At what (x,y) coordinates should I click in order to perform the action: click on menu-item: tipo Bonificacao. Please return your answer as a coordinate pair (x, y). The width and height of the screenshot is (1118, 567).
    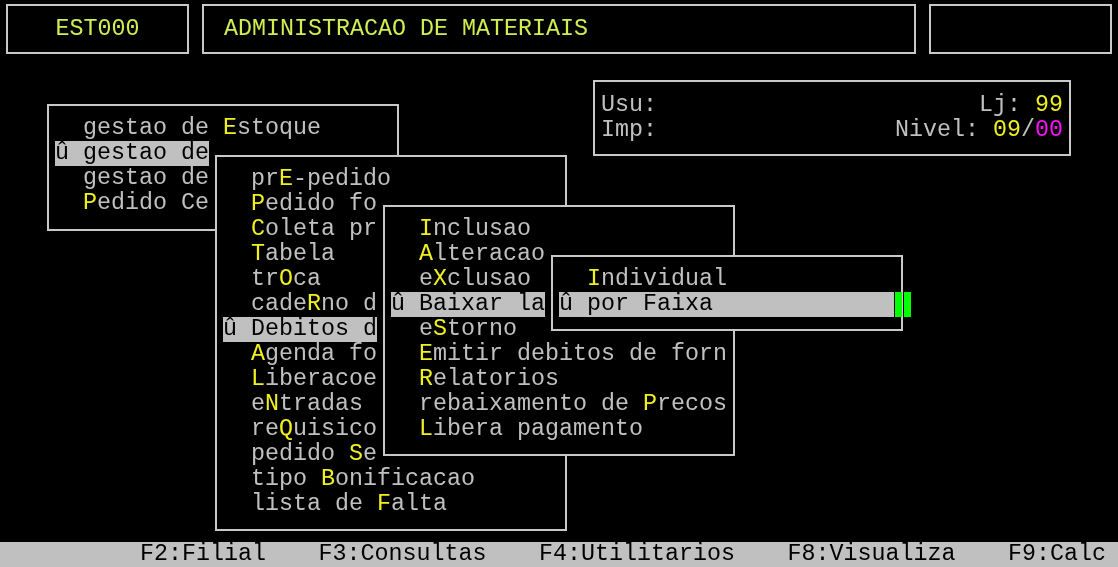
    Looking at the image, I should click on (349, 479).